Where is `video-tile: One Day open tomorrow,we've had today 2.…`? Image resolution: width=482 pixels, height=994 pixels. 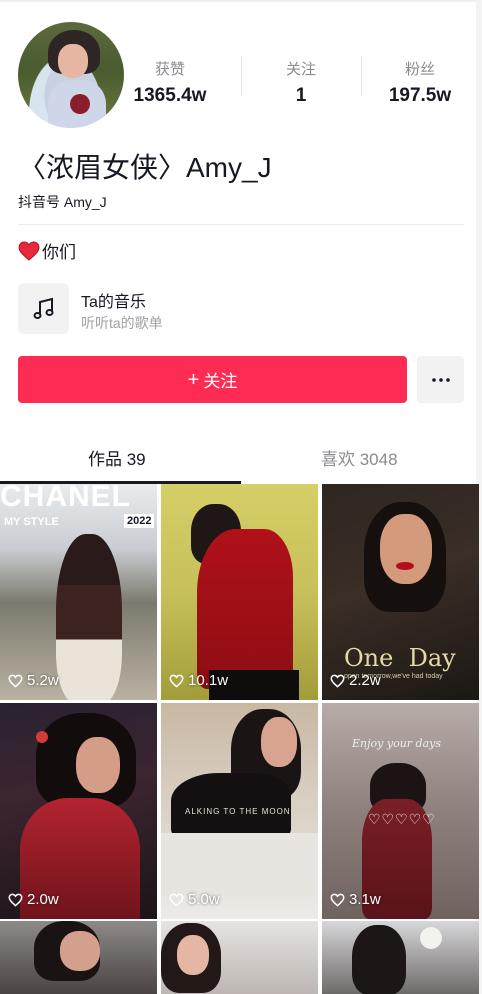 video-tile: One Day open tomorrow,we've had today 2.… is located at coordinates (400, 592).